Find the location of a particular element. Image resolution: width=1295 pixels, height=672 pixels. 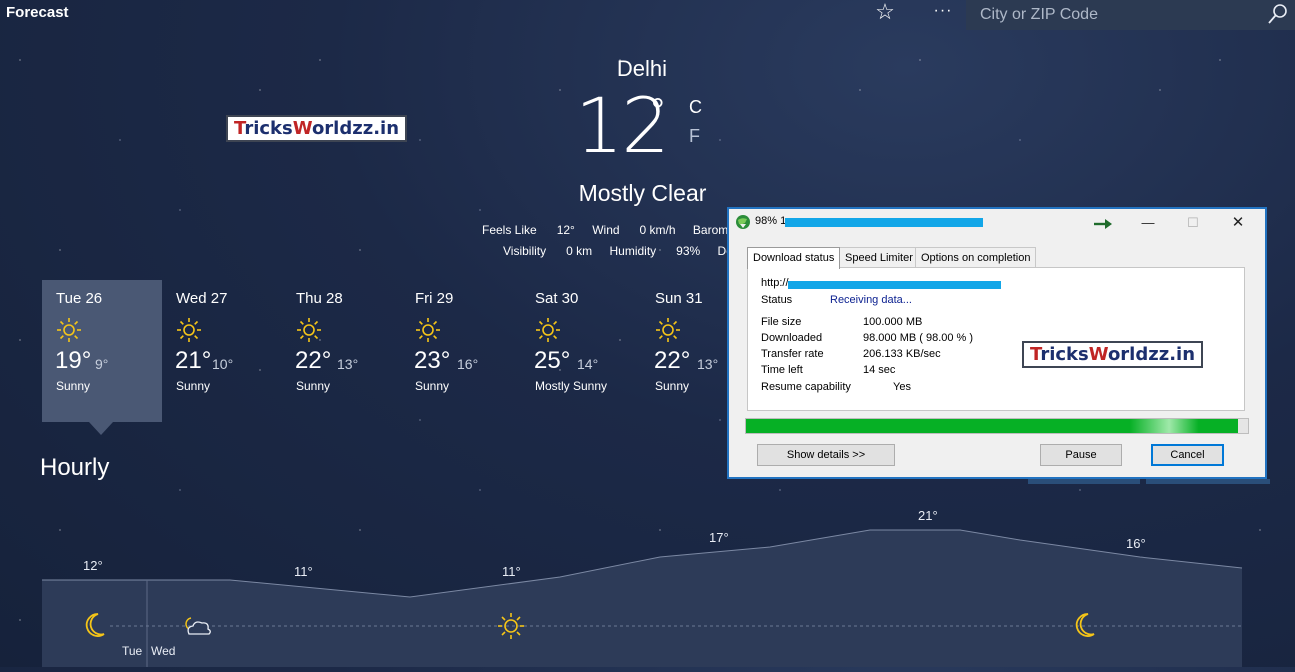

visibility: Visibility 0 km is located at coordinates (548, 251).